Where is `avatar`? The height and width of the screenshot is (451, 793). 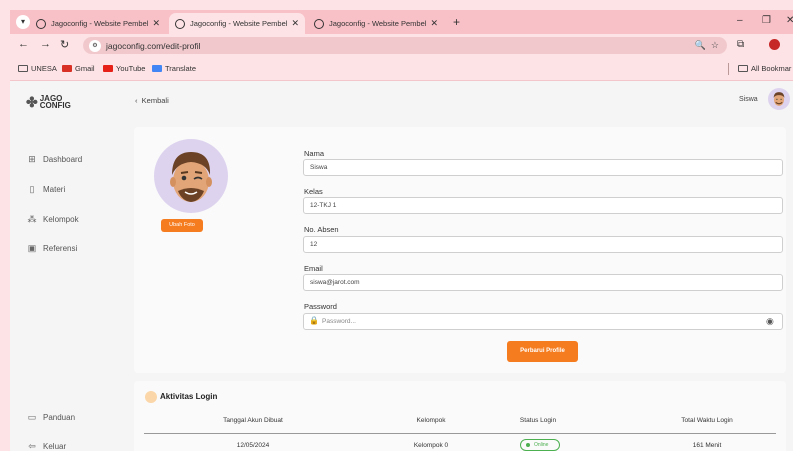
avatar is located at coordinates (779, 99).